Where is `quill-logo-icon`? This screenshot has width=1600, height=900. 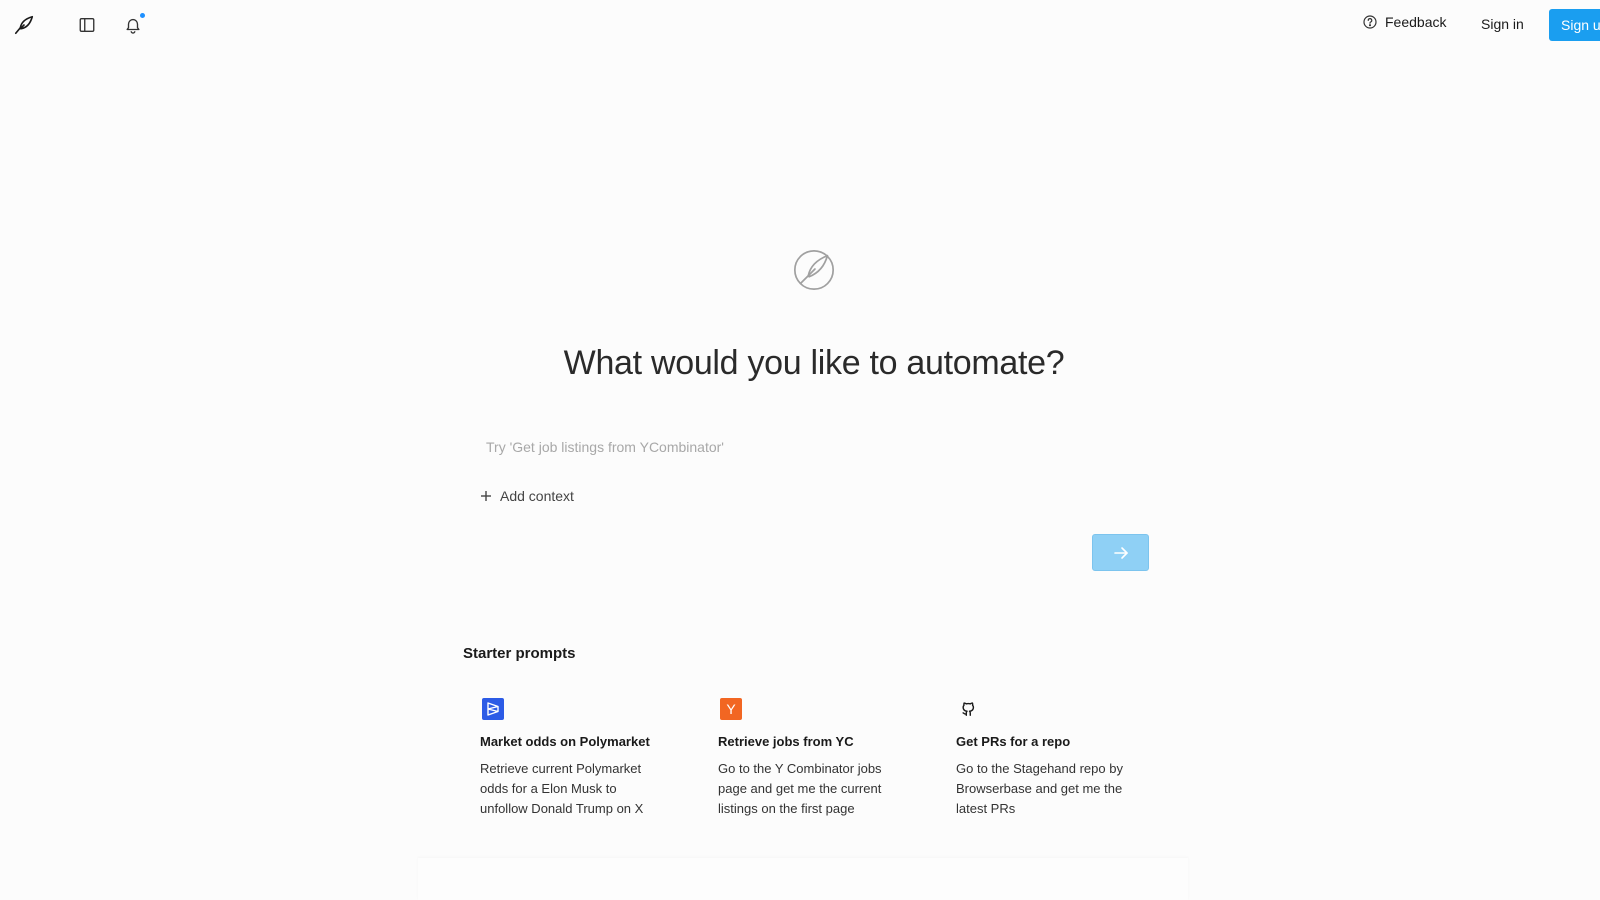 quill-logo-icon is located at coordinates (24, 25).